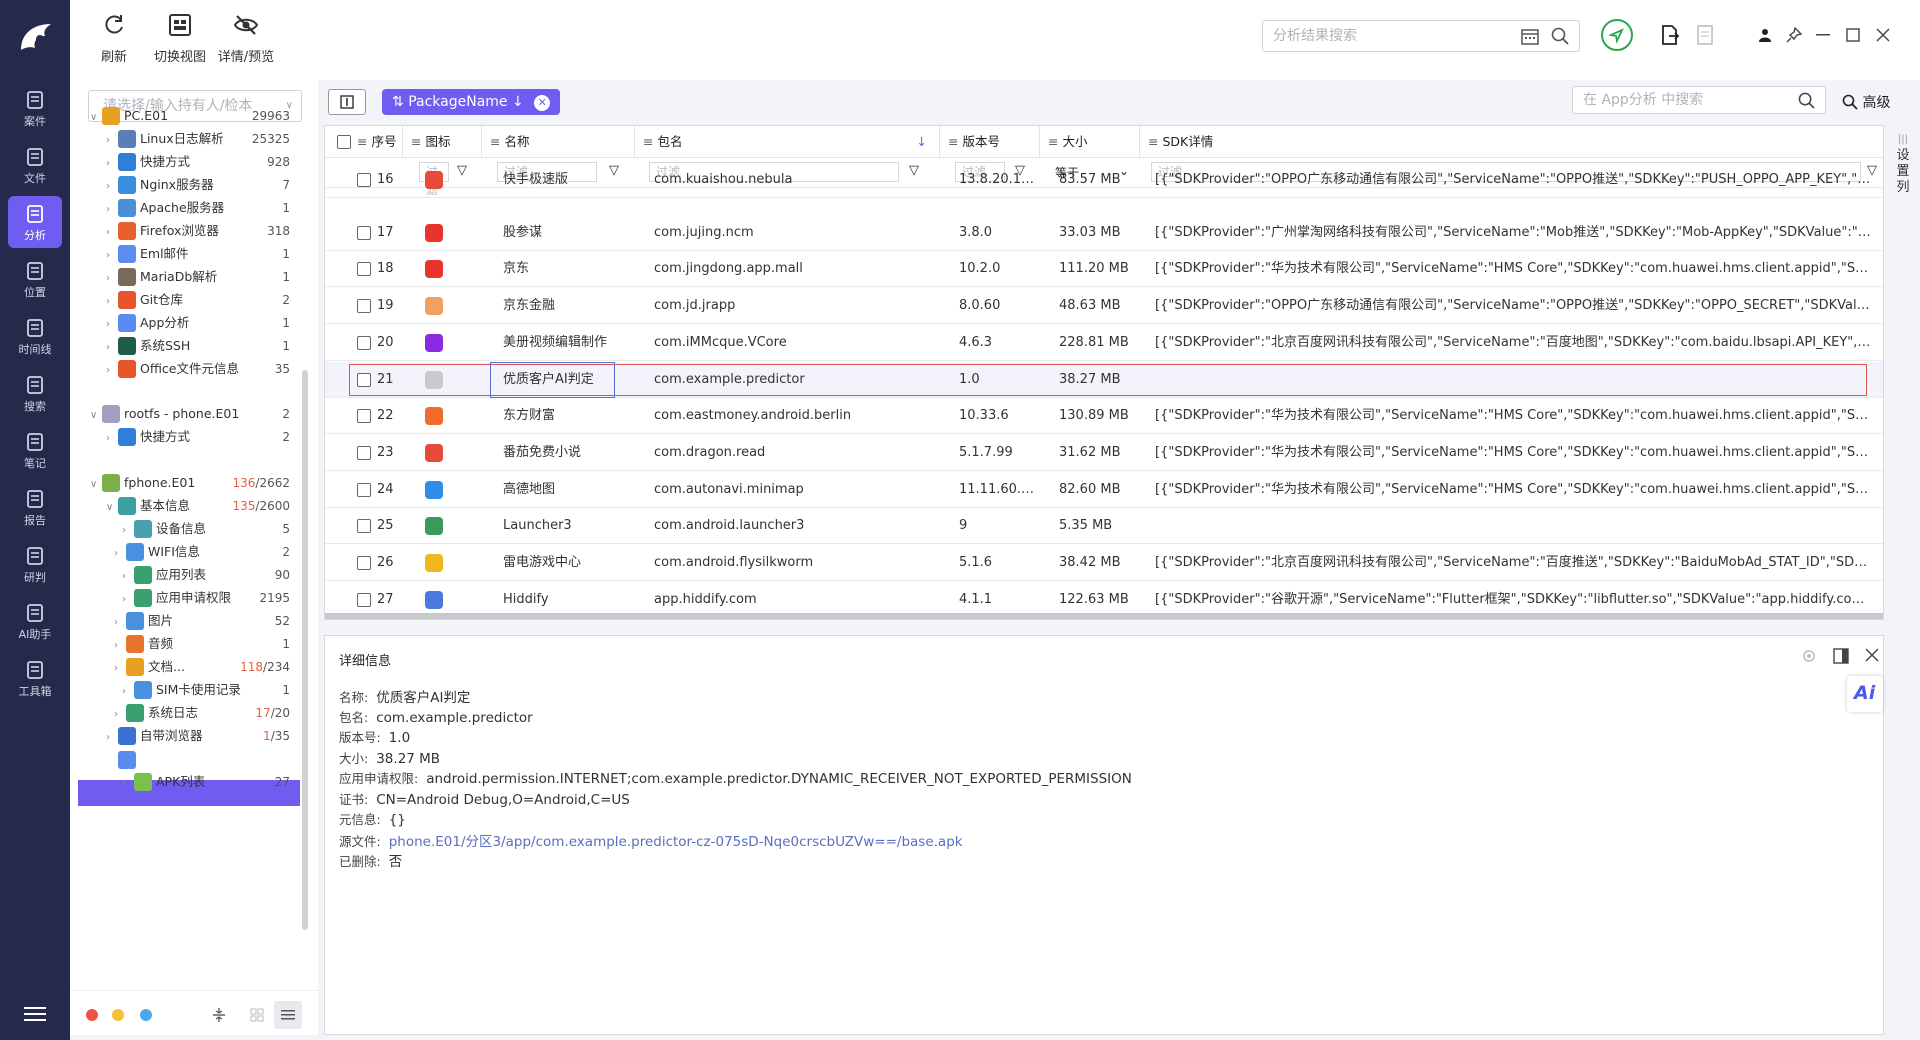 This screenshot has height=1040, width=1920. I want to click on tree-node: › 应用列表 90, so click(211, 575).